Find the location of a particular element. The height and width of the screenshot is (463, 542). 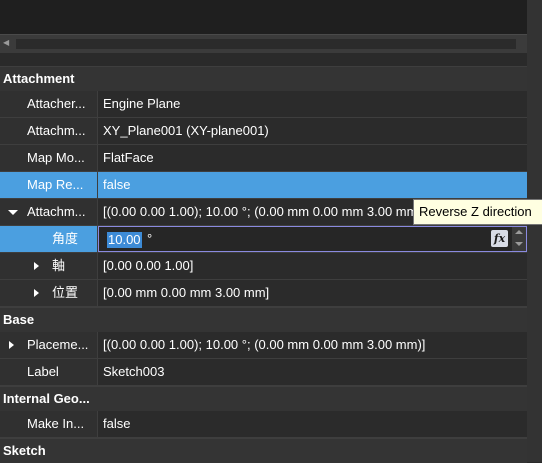

collapse-arrow-icon is located at coordinates (13, 212).